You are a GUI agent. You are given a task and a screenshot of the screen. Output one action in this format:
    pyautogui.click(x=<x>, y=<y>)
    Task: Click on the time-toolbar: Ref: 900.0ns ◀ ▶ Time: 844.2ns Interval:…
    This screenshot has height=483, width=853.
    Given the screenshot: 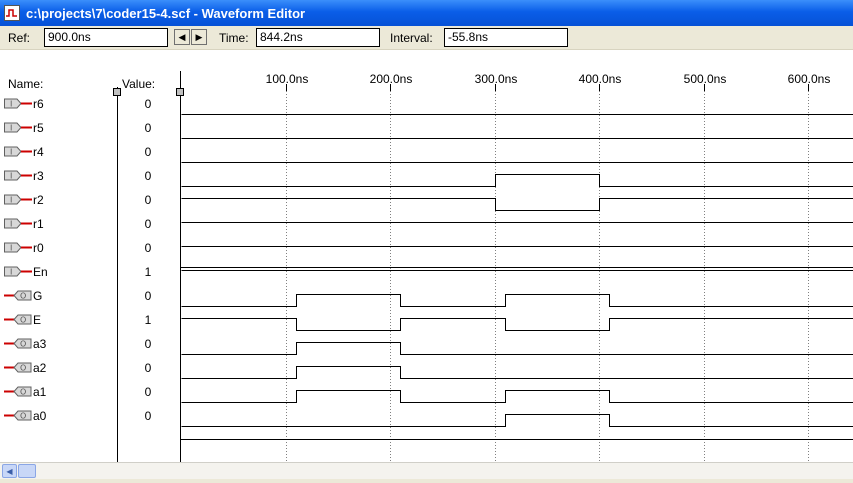 What is the action you would take?
    pyautogui.click(x=426, y=38)
    